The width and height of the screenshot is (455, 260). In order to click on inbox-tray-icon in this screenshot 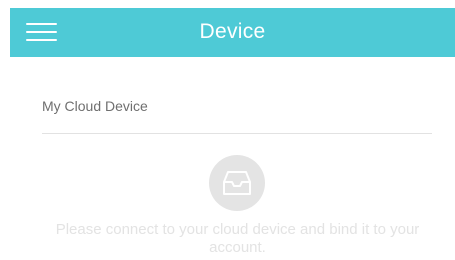, I will do `click(237, 183)`.